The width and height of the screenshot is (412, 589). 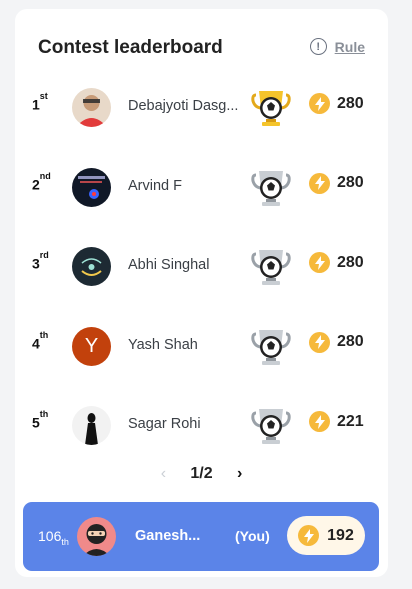 I want to click on current-user-rank: 106th, so click(x=53, y=537).